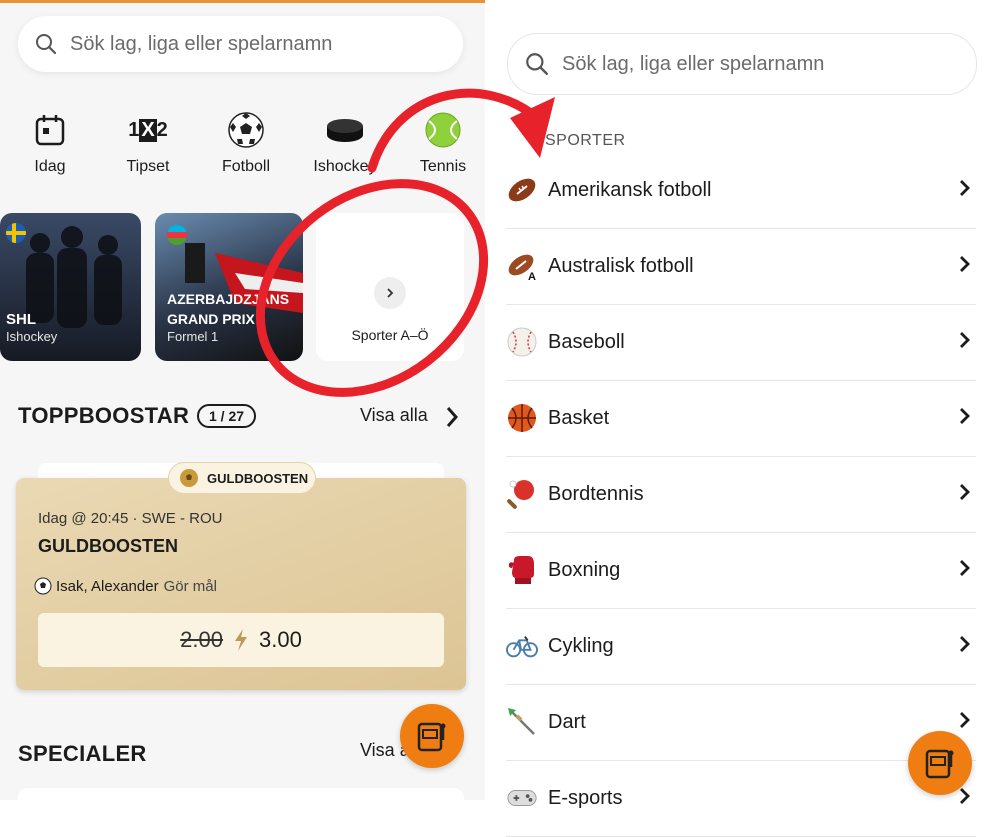 The width and height of the screenshot is (1000, 837). Describe the element at coordinates (189, 478) in the screenshot. I see `gold-ball-icon` at that location.